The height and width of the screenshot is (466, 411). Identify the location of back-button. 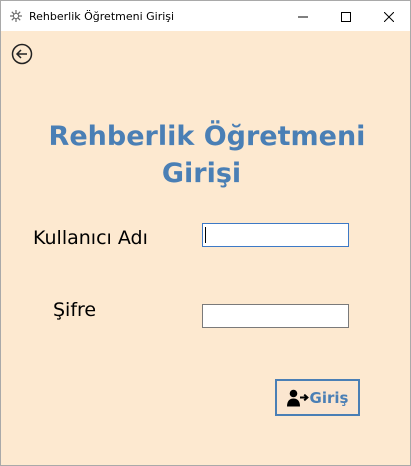
(22, 56).